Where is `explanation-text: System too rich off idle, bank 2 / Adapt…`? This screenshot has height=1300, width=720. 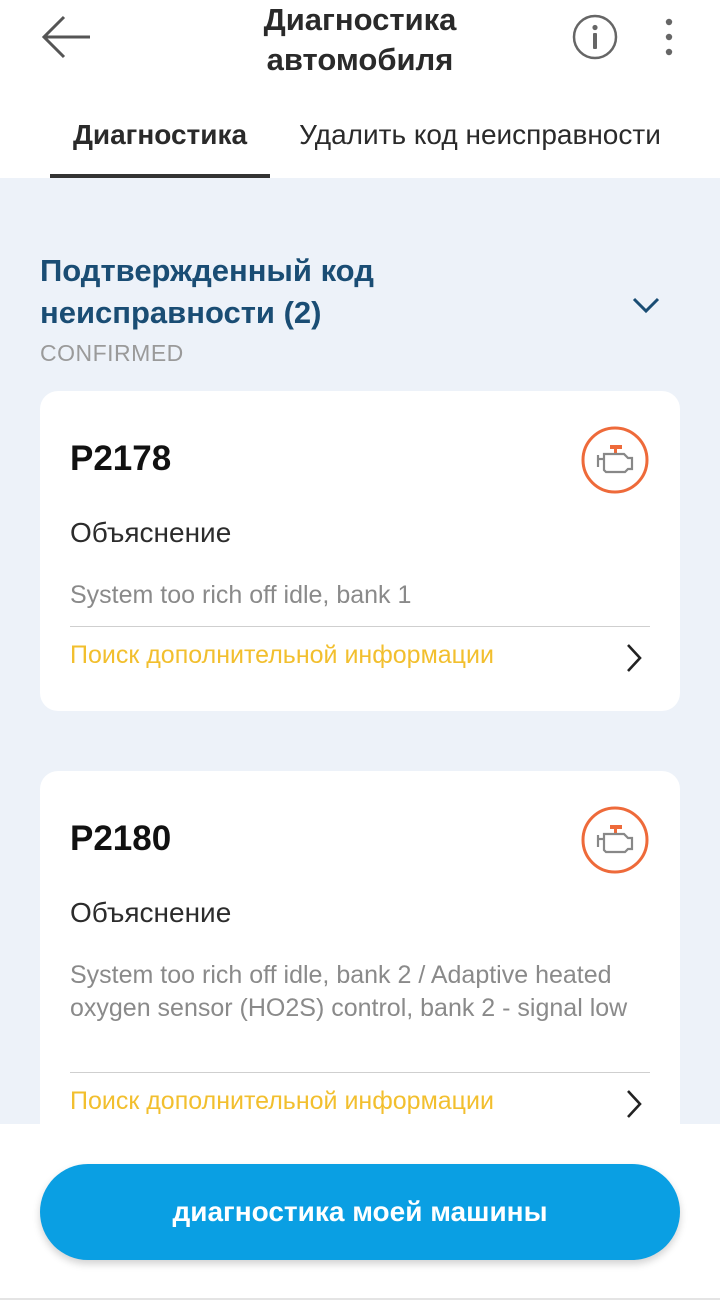
explanation-text: System too rich off idle, bank 2 / Adapt… is located at coordinates (349, 991).